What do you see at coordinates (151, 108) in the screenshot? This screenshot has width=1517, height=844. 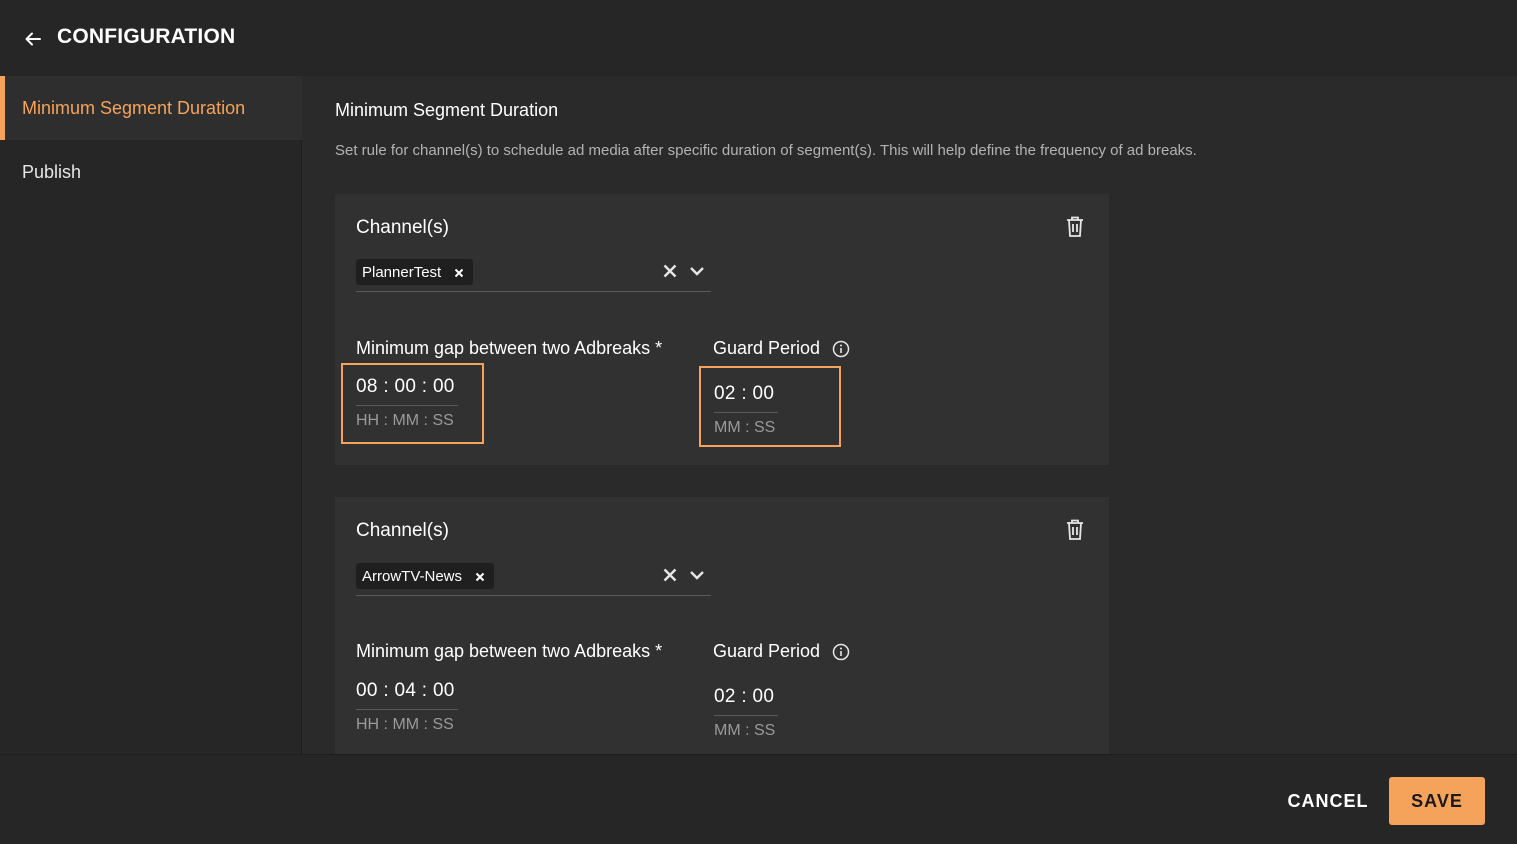 I see `sidebar-item-minimum-segment-duration: Minimum Segment Duration` at bounding box center [151, 108].